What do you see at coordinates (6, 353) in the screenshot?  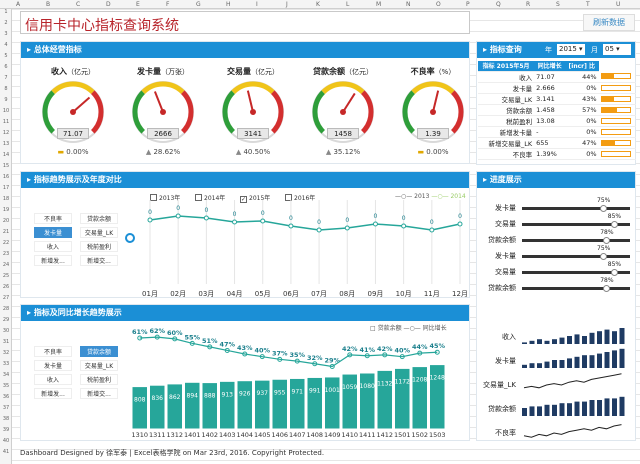 I see `row-header-32: 32` at bounding box center [6, 353].